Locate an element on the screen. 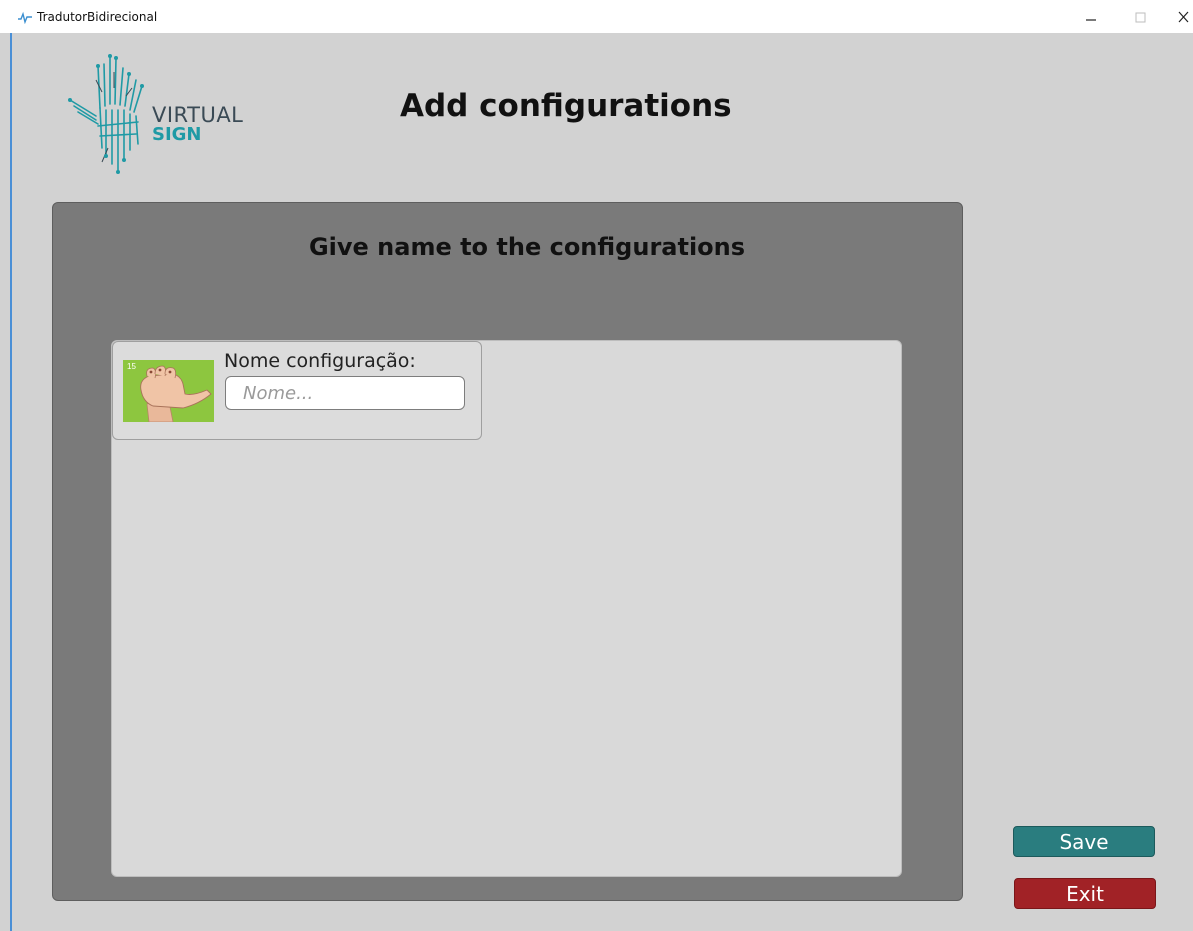 This screenshot has height=931, width=1193. exit-button: Exit is located at coordinates (1085, 893).